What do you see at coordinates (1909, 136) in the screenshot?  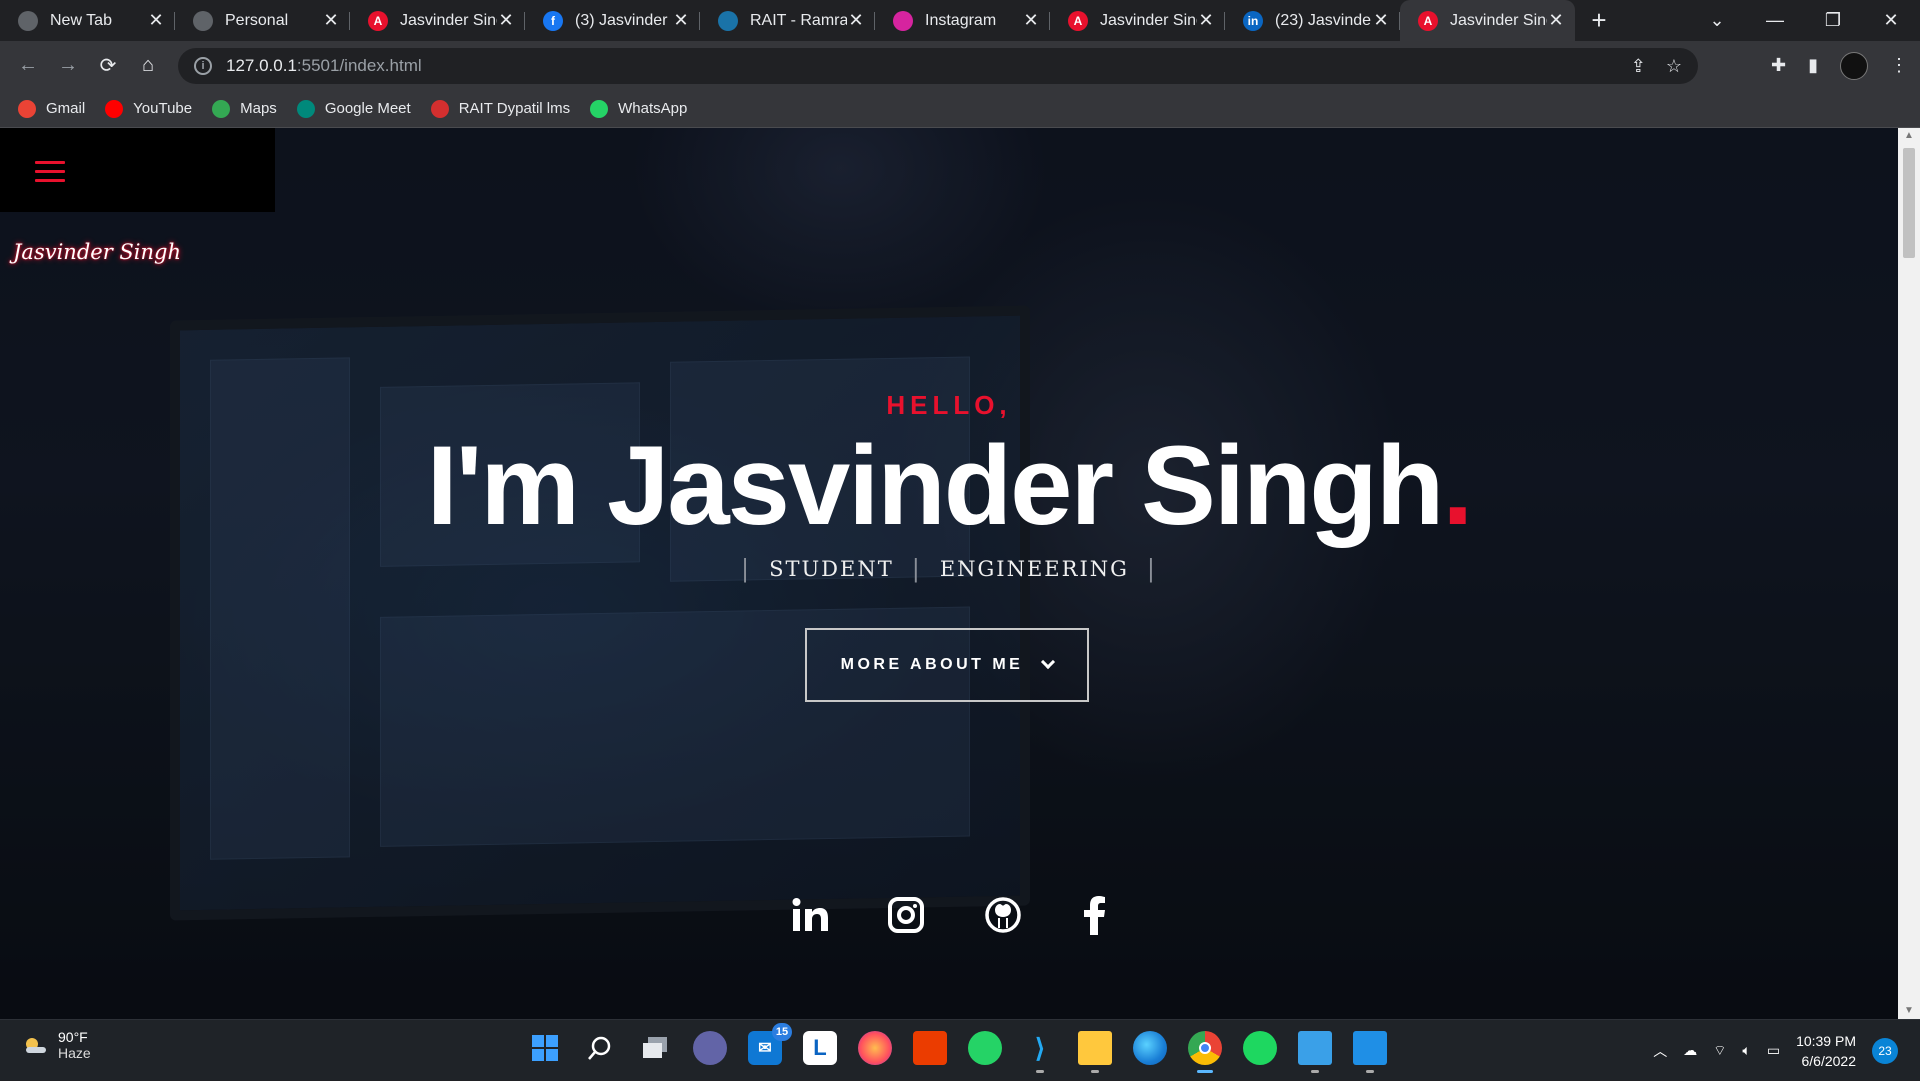 I see `scroll-up-icon: ▲` at bounding box center [1909, 136].